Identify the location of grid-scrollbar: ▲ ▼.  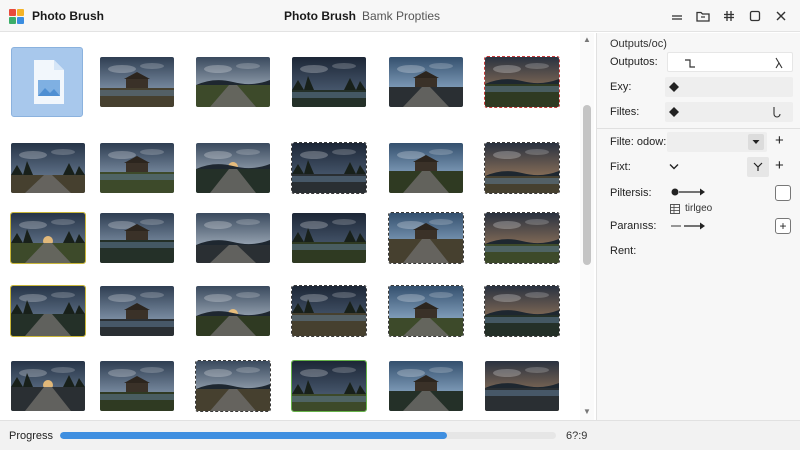
(587, 226).